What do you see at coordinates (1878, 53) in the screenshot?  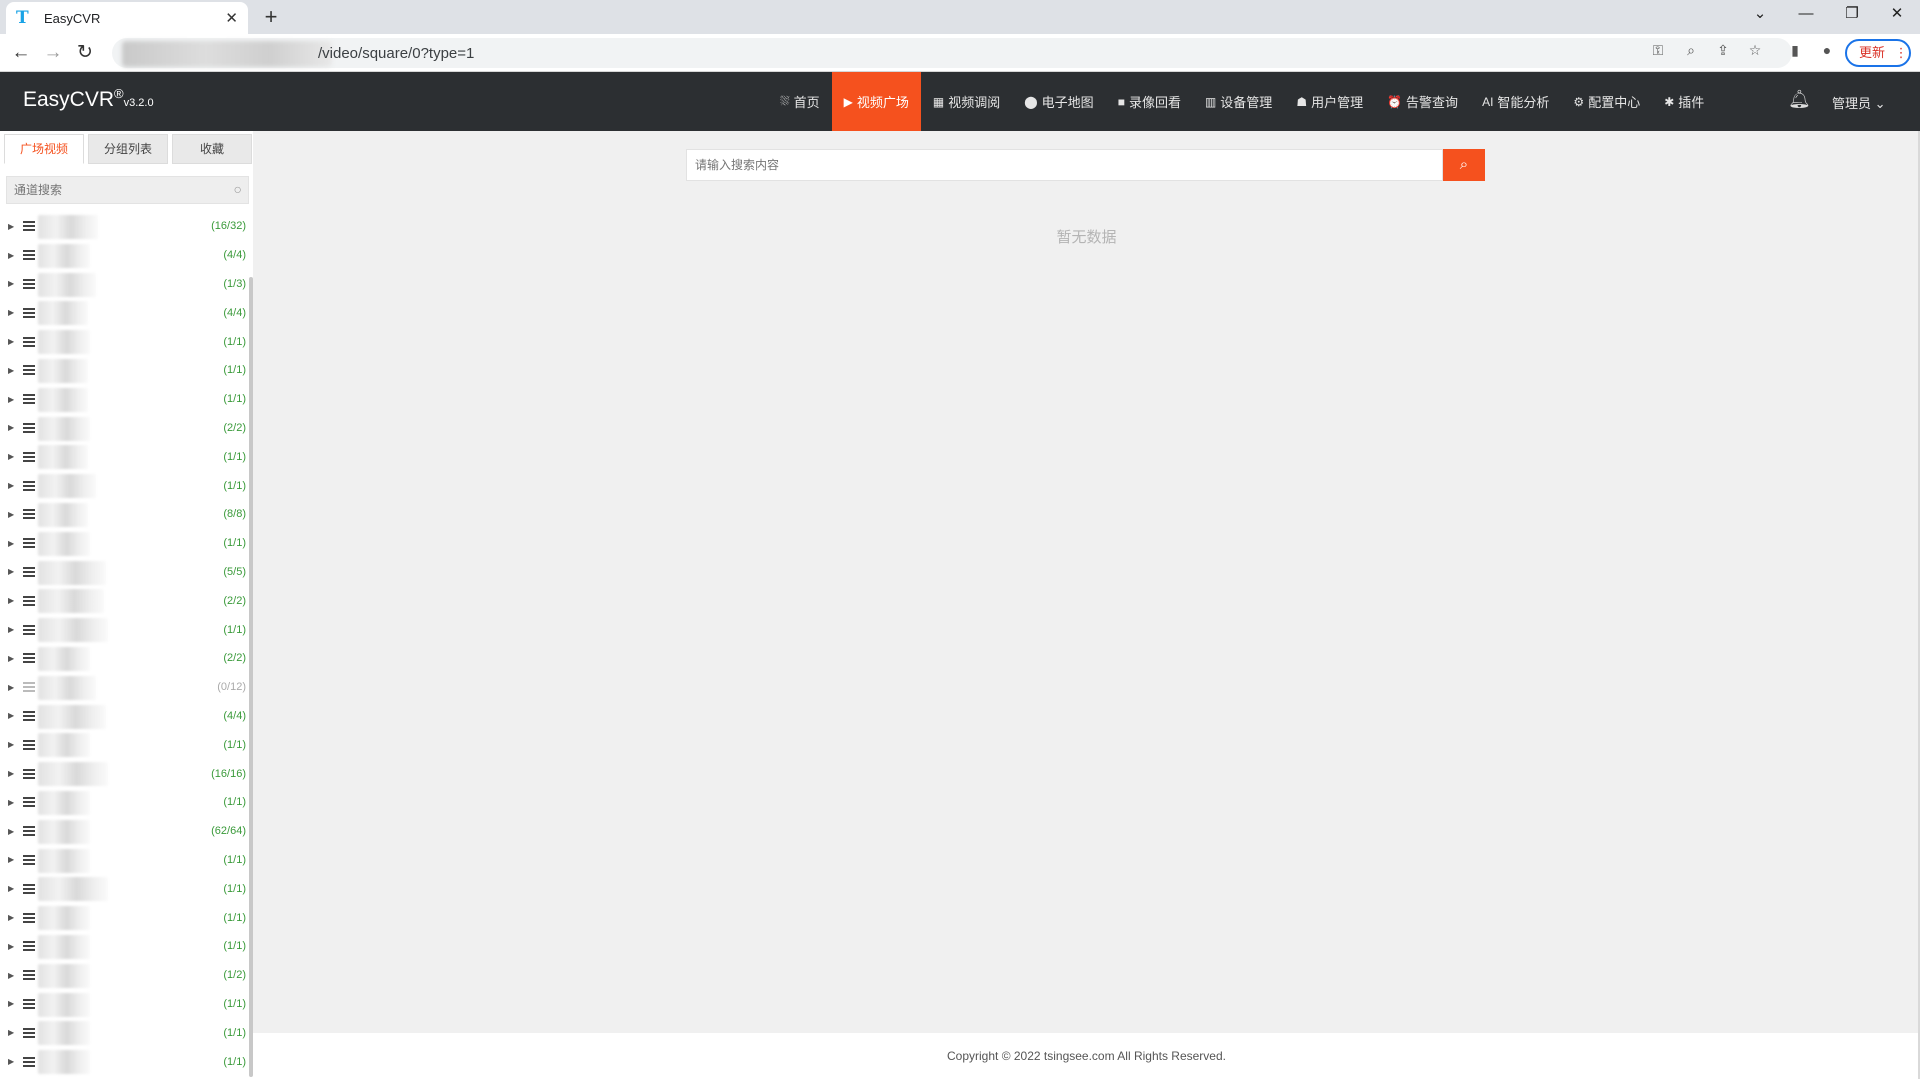 I see `update-button: 更新 ⋮` at bounding box center [1878, 53].